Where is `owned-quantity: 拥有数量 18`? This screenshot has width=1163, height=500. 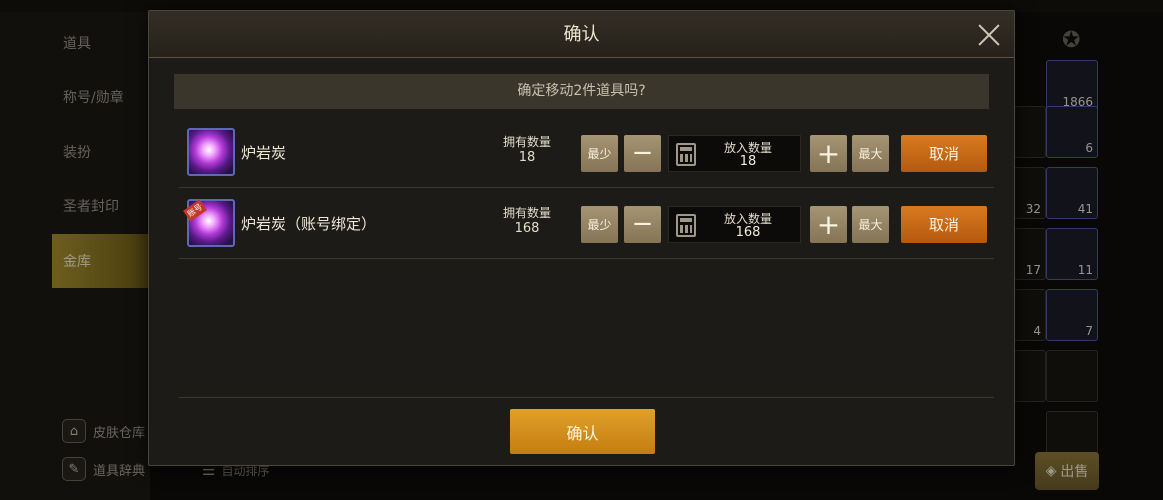
owned-quantity: 拥有数量 18 is located at coordinates (527, 150).